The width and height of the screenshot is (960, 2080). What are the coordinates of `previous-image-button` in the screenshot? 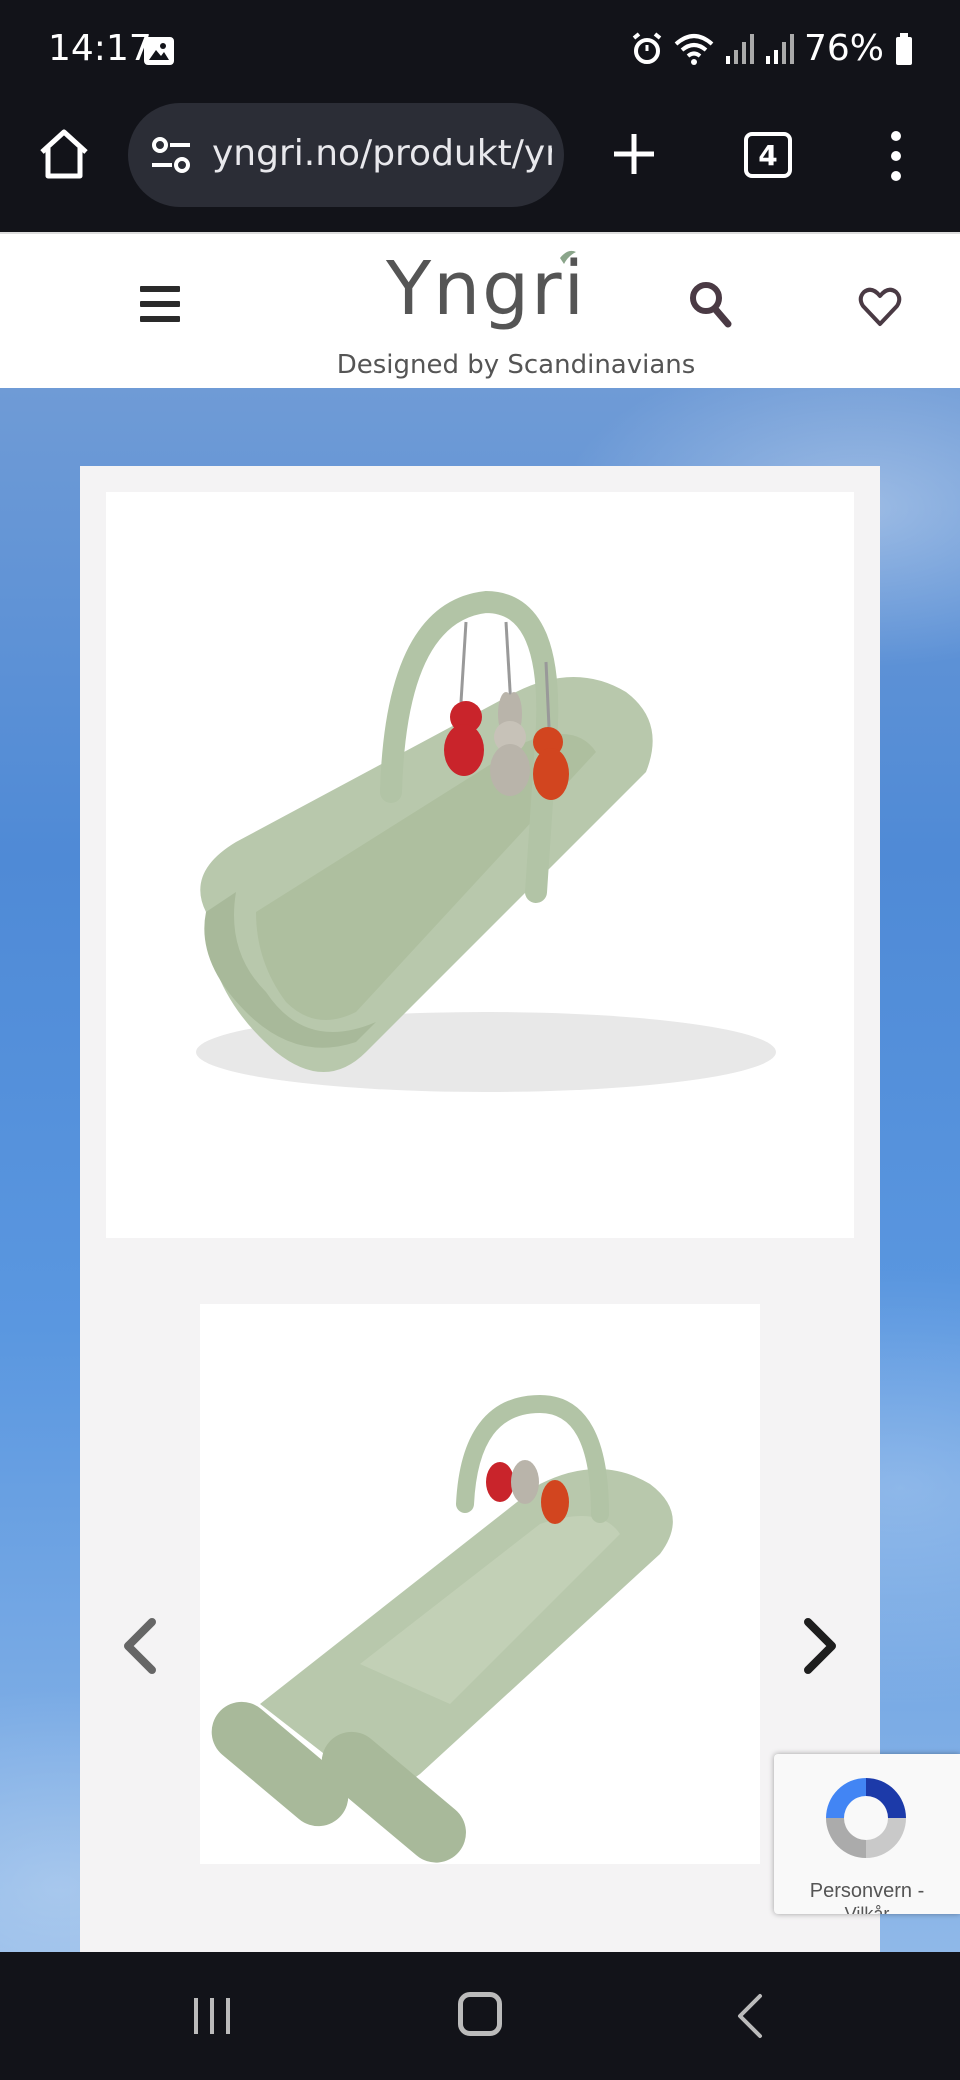 It's located at (140, 1646).